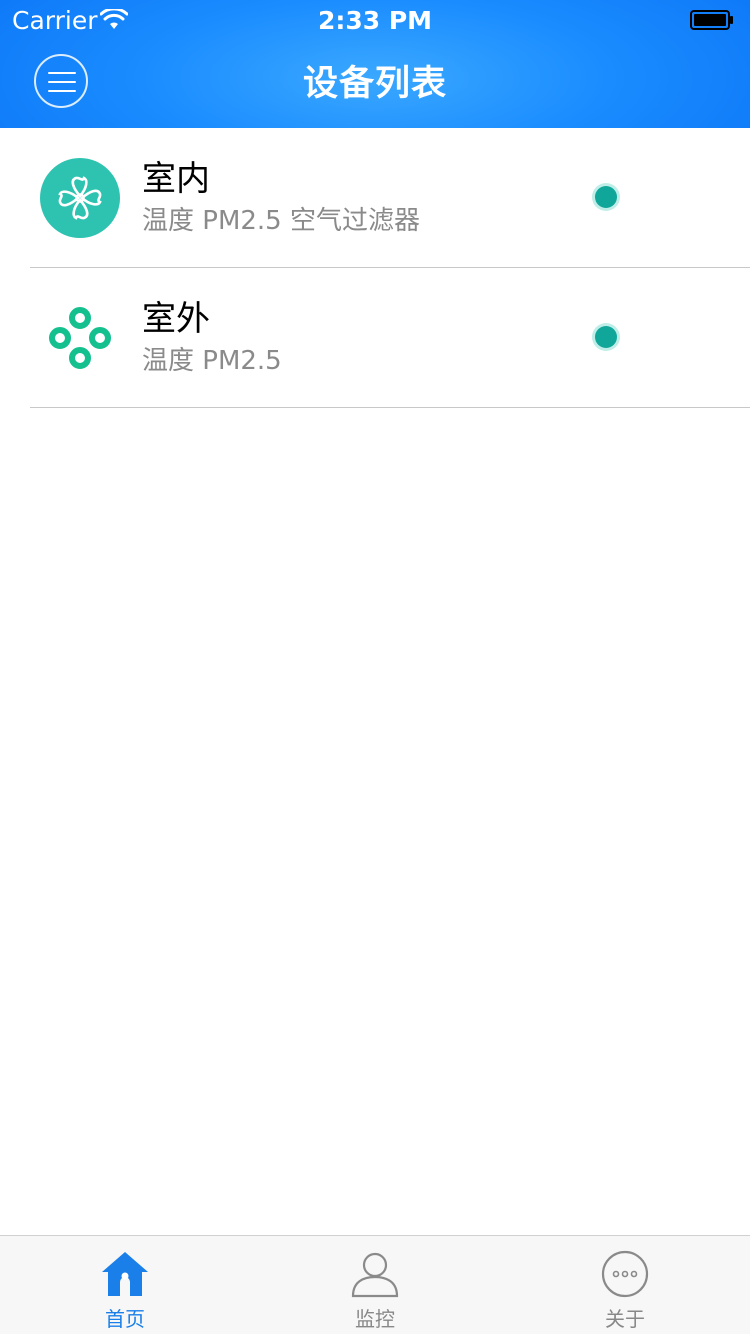  I want to click on device-name: 室外, so click(176, 319).